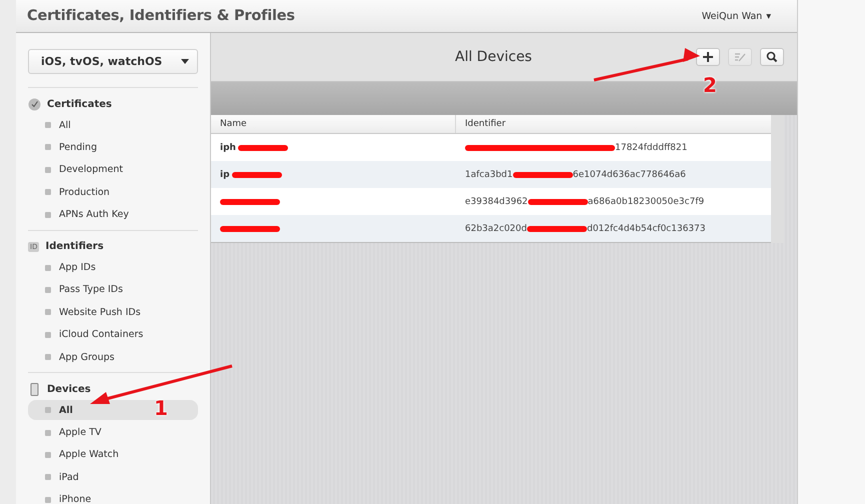 This screenshot has width=865, height=504. I want to click on sidebar-item: All, so click(113, 125).